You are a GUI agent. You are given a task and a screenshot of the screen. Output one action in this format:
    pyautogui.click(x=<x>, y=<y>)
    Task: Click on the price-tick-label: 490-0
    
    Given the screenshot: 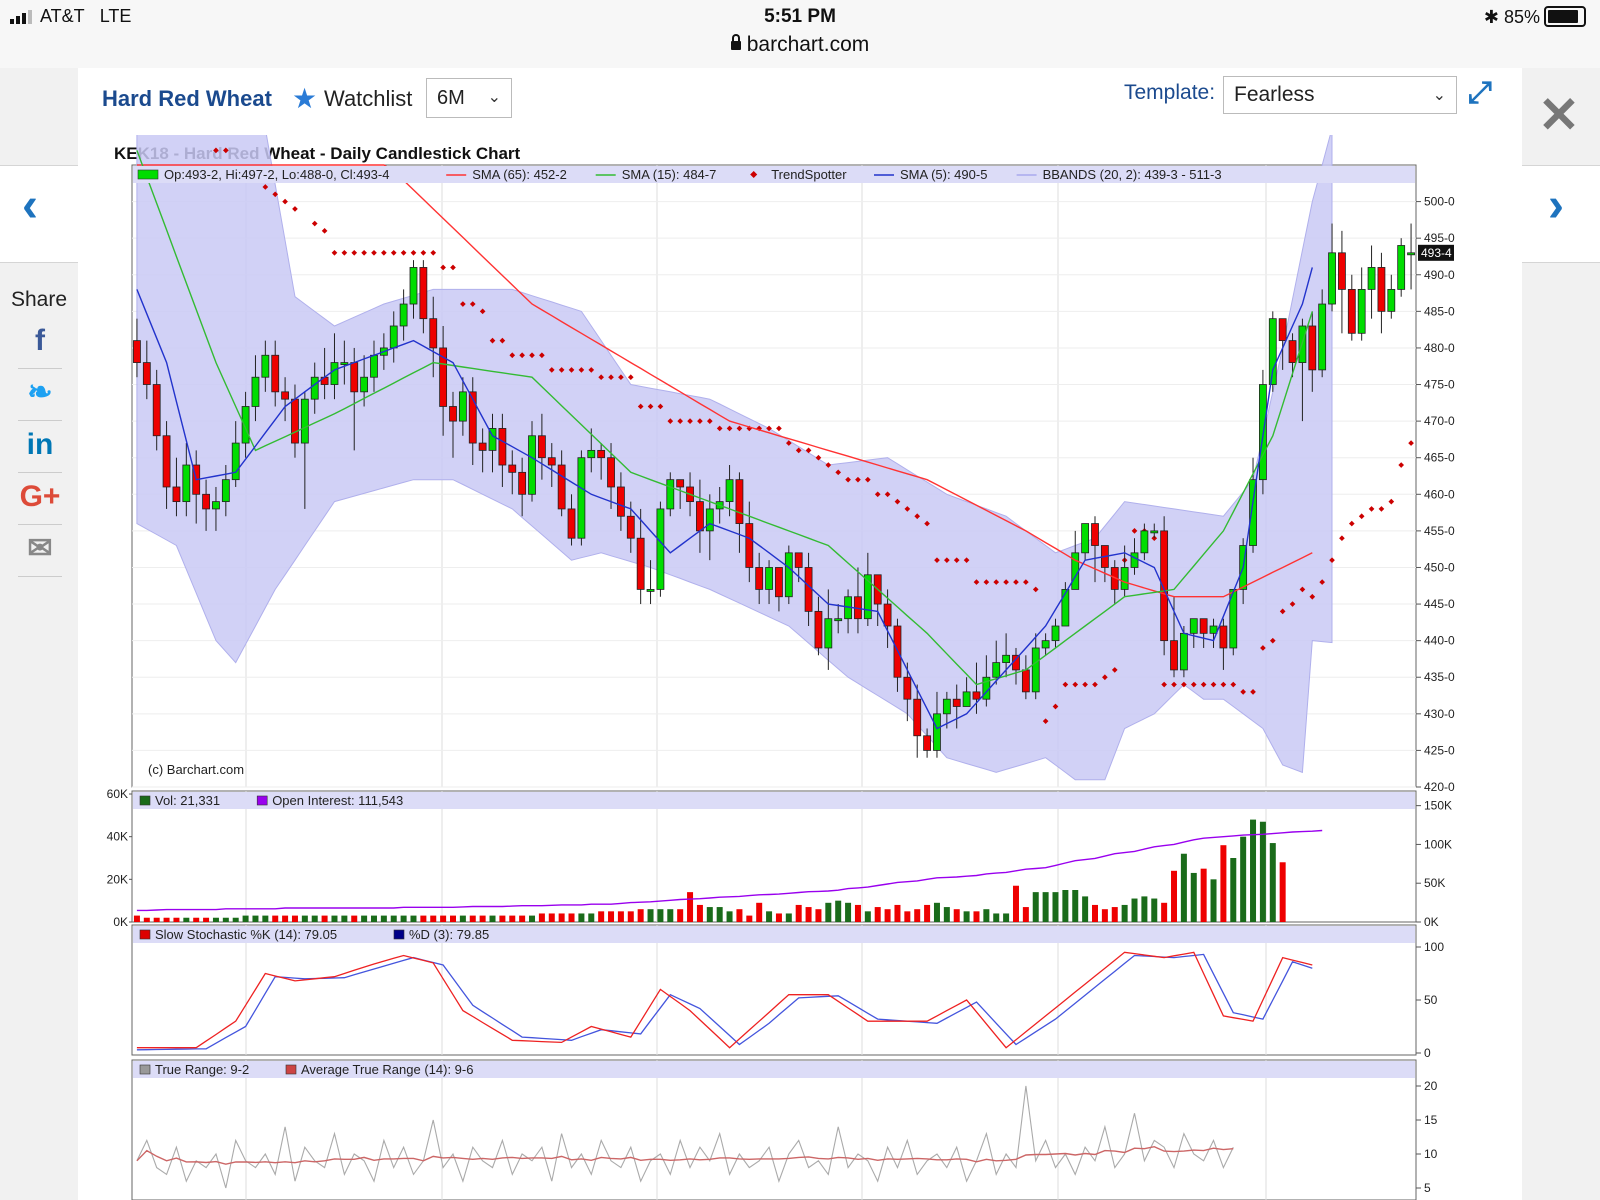 What is the action you would take?
    pyautogui.click(x=1439, y=275)
    